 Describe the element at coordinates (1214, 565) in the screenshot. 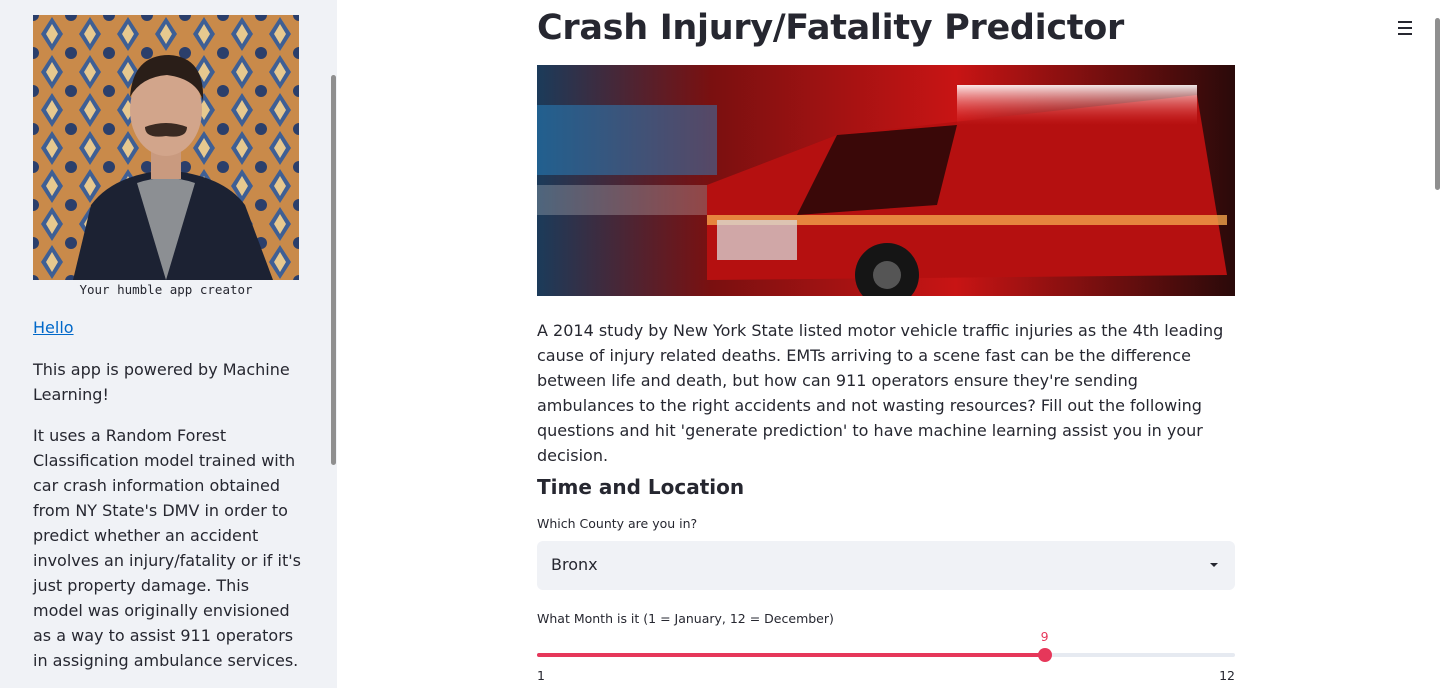

I see `dropdown-caret-icon` at that location.